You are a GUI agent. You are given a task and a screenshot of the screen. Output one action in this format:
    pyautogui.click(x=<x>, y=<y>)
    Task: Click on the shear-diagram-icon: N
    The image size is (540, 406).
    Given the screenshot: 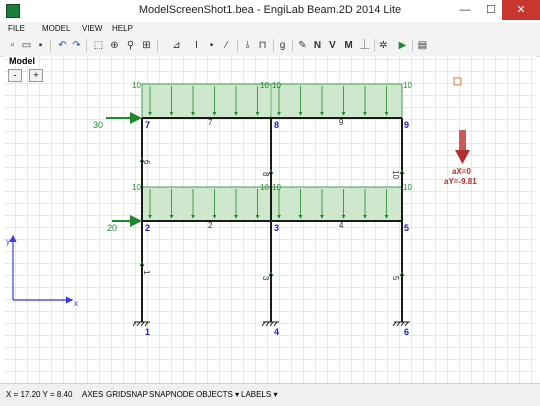 What is the action you would take?
    pyautogui.click(x=317, y=45)
    